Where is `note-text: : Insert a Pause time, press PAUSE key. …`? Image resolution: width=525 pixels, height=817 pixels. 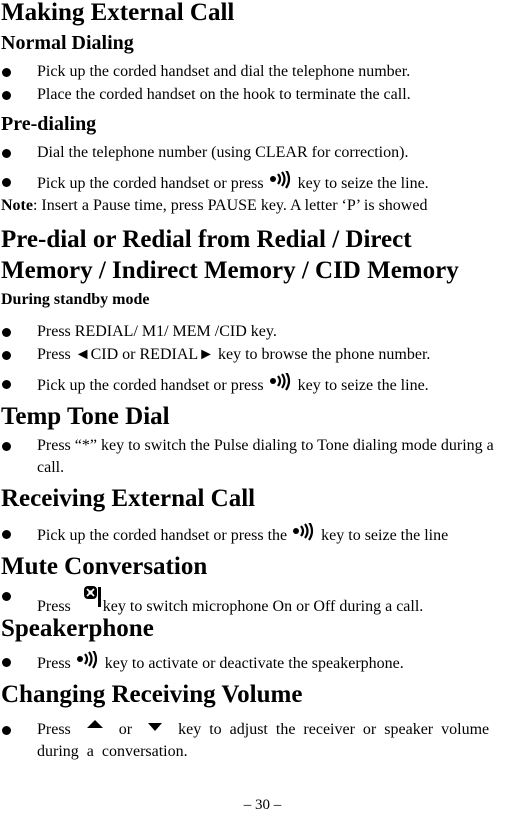
note-text: : Insert a Pause time, press PAUSE key. … is located at coordinates (230, 205).